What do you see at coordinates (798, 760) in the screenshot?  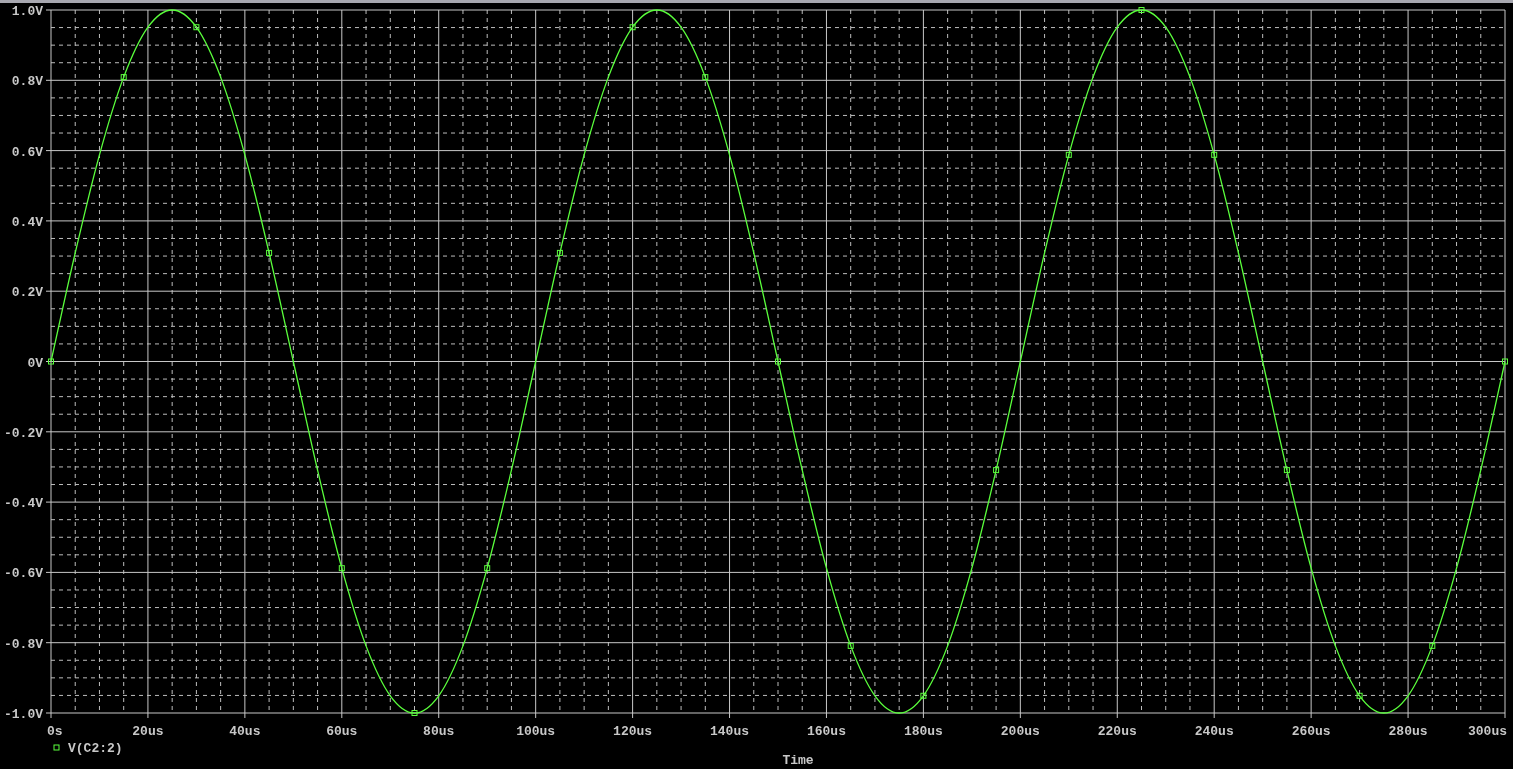 I see `x-axis-title: Time` at bounding box center [798, 760].